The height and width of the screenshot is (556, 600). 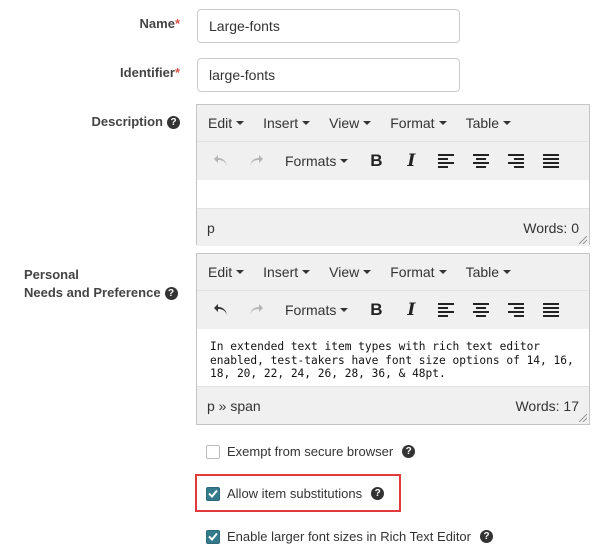 I want to click on name-label: Name*, so click(x=130, y=23).